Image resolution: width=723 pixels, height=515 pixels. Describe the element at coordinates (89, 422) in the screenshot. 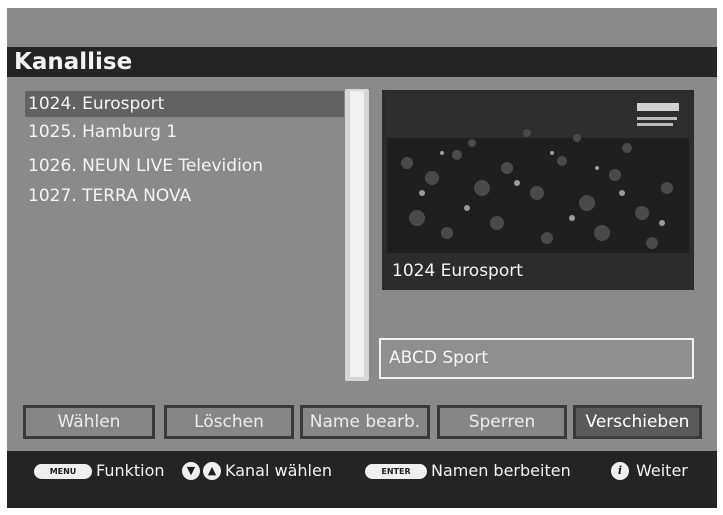

I see `select-button: Wählen` at that location.